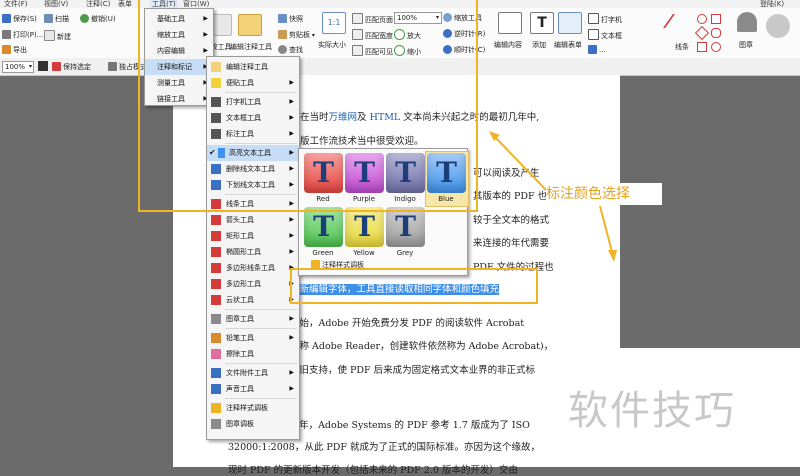  I want to click on arrow-to-menu, so click(521, 164).